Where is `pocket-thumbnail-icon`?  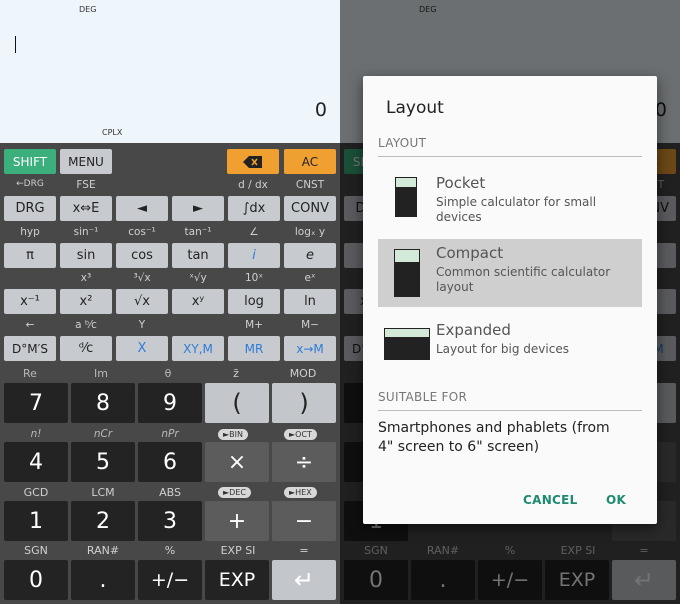 pocket-thumbnail-icon is located at coordinates (406, 197).